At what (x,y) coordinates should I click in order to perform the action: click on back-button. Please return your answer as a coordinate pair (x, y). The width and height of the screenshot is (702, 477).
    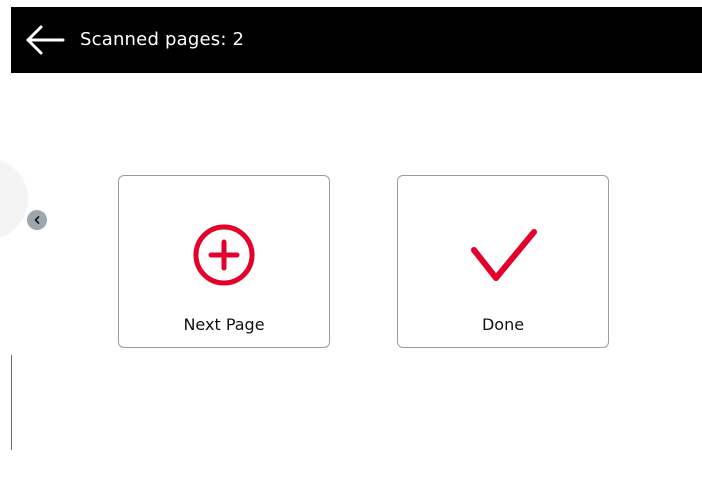
    Looking at the image, I should click on (45, 40).